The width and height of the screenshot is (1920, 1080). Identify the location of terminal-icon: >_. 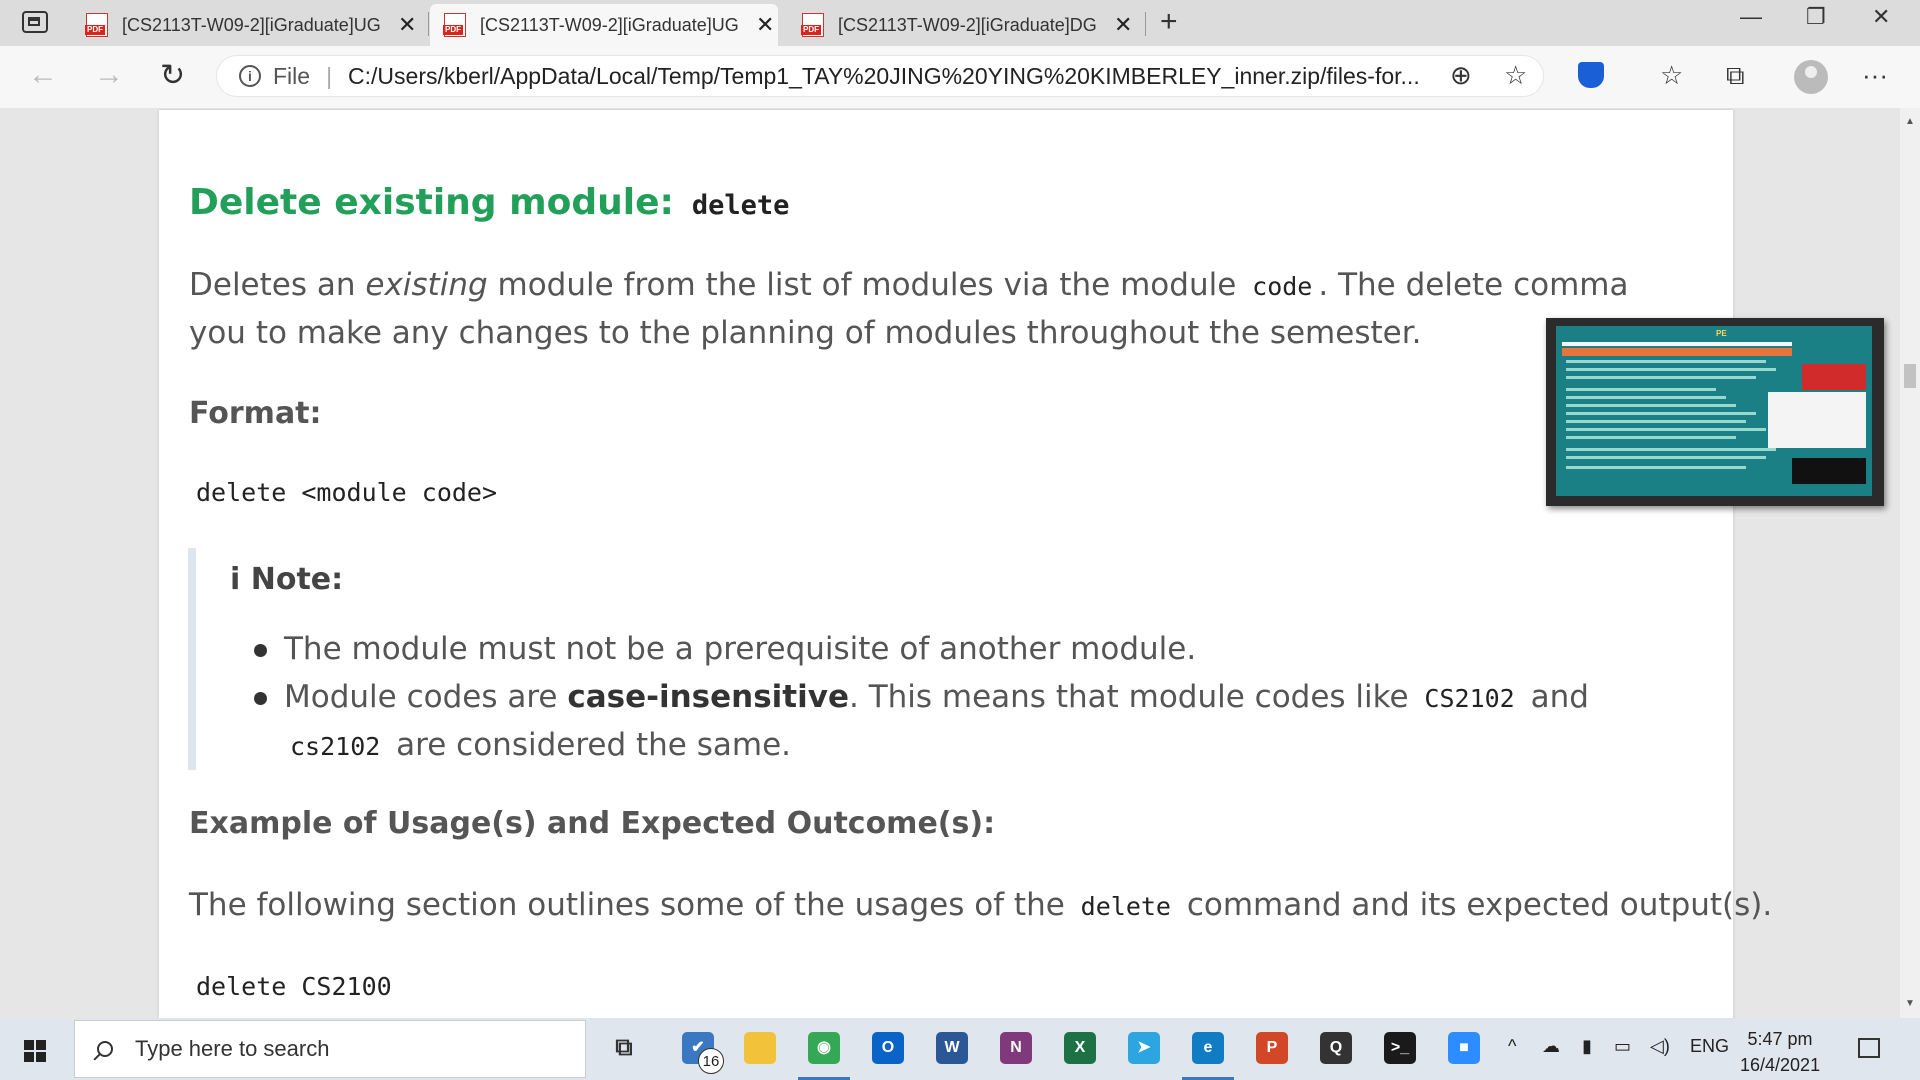
(1400, 1048).